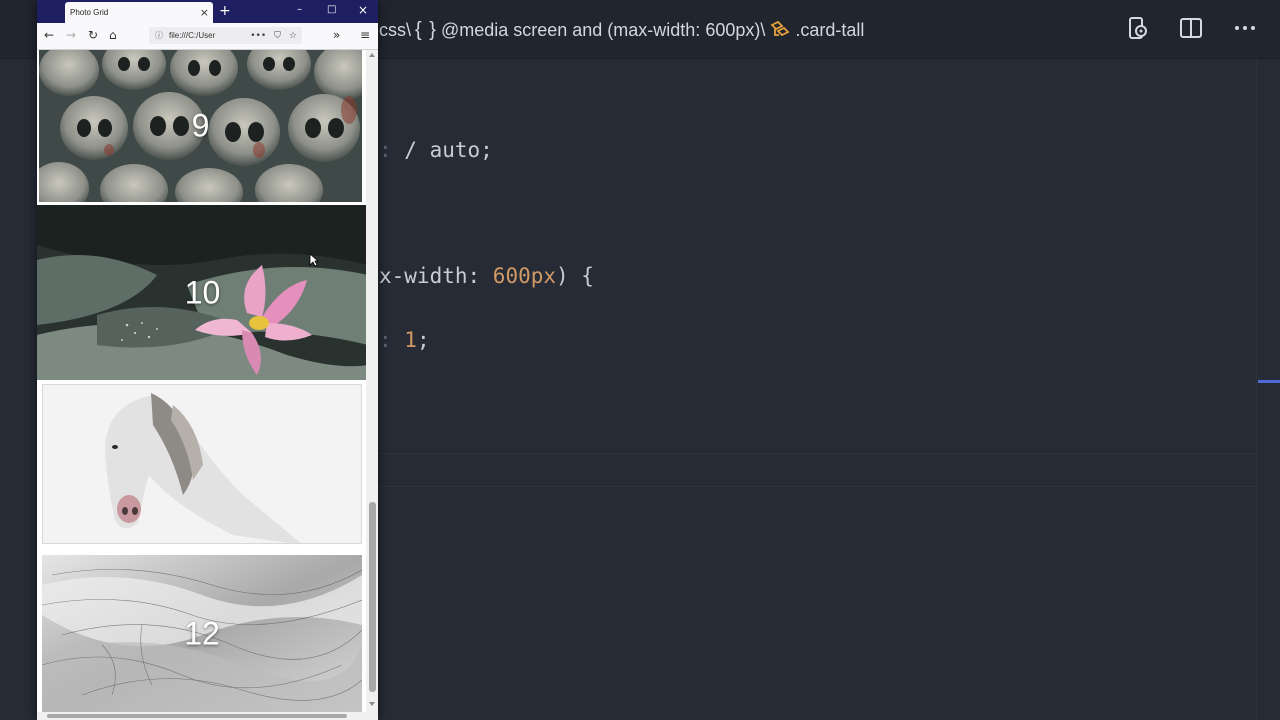  What do you see at coordinates (404, 340) in the screenshot?
I see `code-line: : 1;` at bounding box center [404, 340].